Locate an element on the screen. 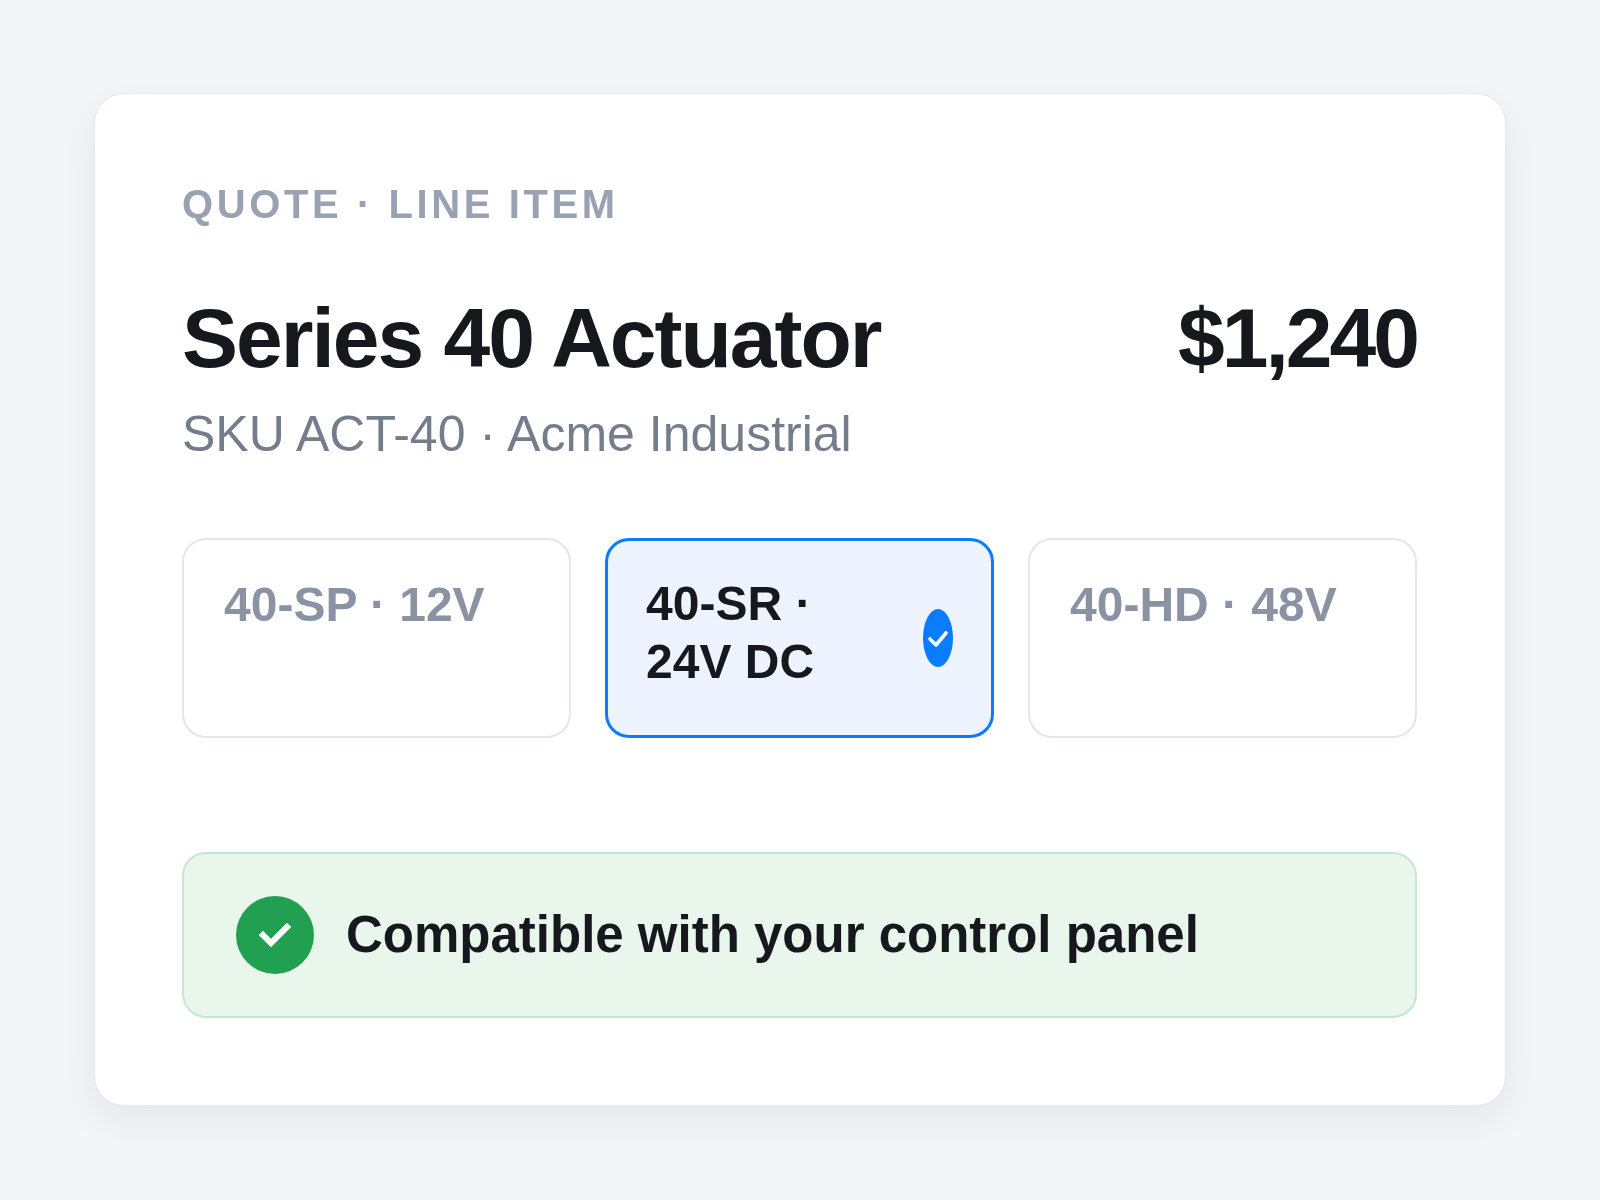 This screenshot has height=1200, width=1600. product-price: $1,240 is located at coordinates (1297, 338).